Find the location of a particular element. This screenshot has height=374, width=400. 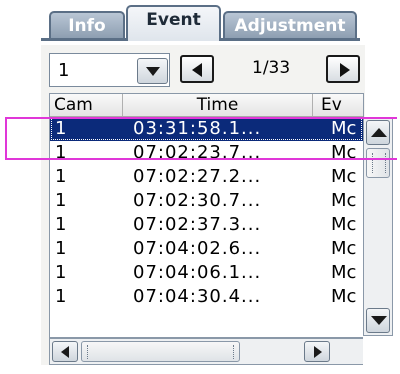

scrollbar-corner is located at coordinates (378, 350).